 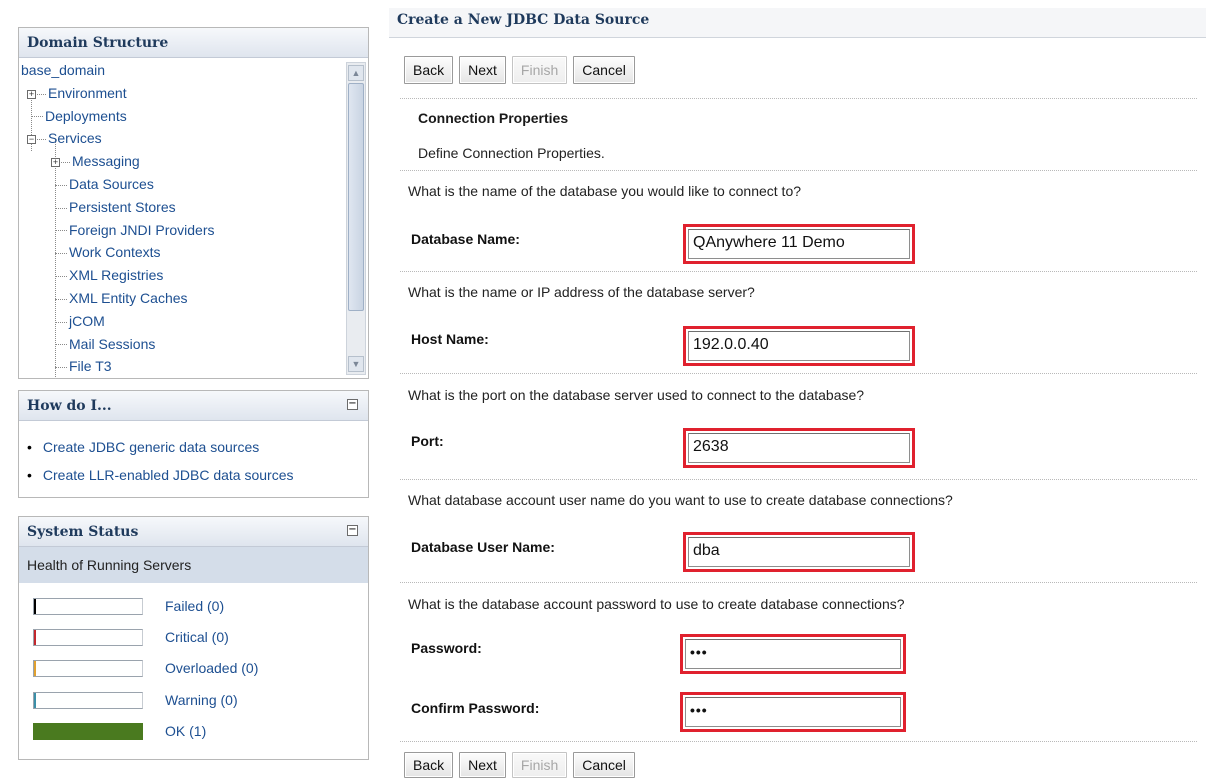 I want to click on tree-label: XML Registries, so click(x=116, y=275).